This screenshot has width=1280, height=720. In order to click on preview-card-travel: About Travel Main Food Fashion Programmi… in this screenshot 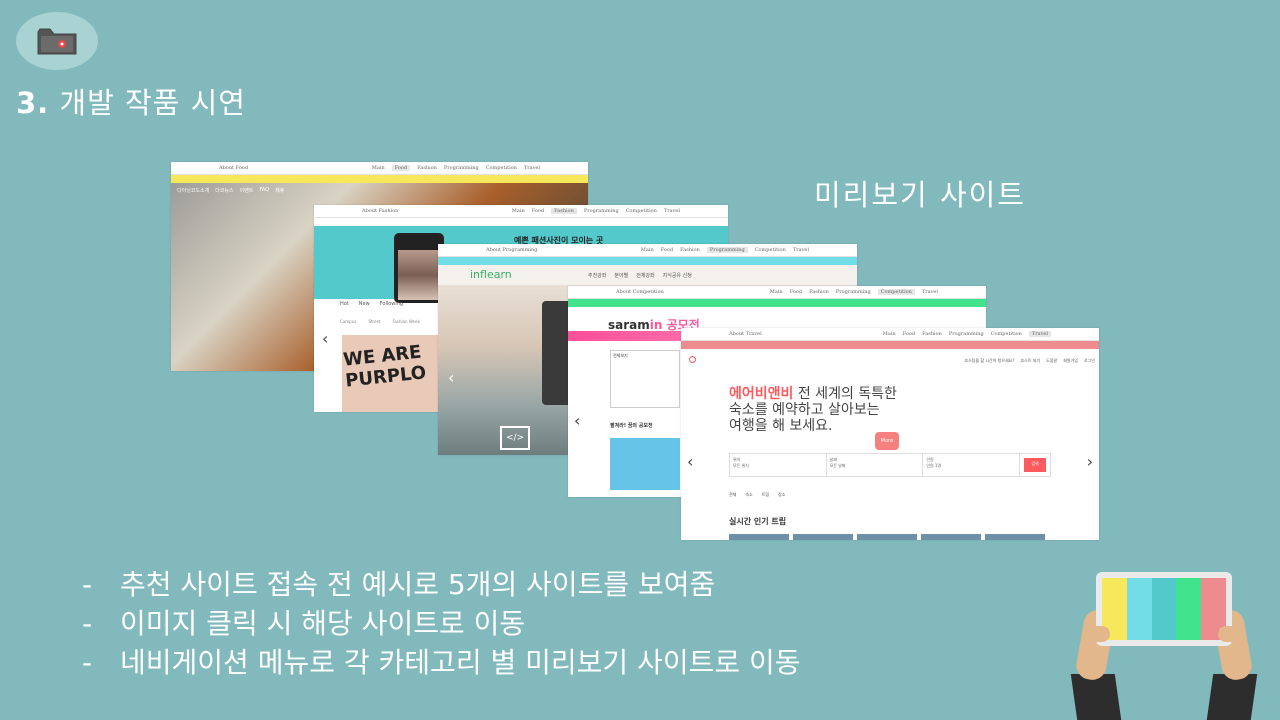, I will do `click(890, 434)`.